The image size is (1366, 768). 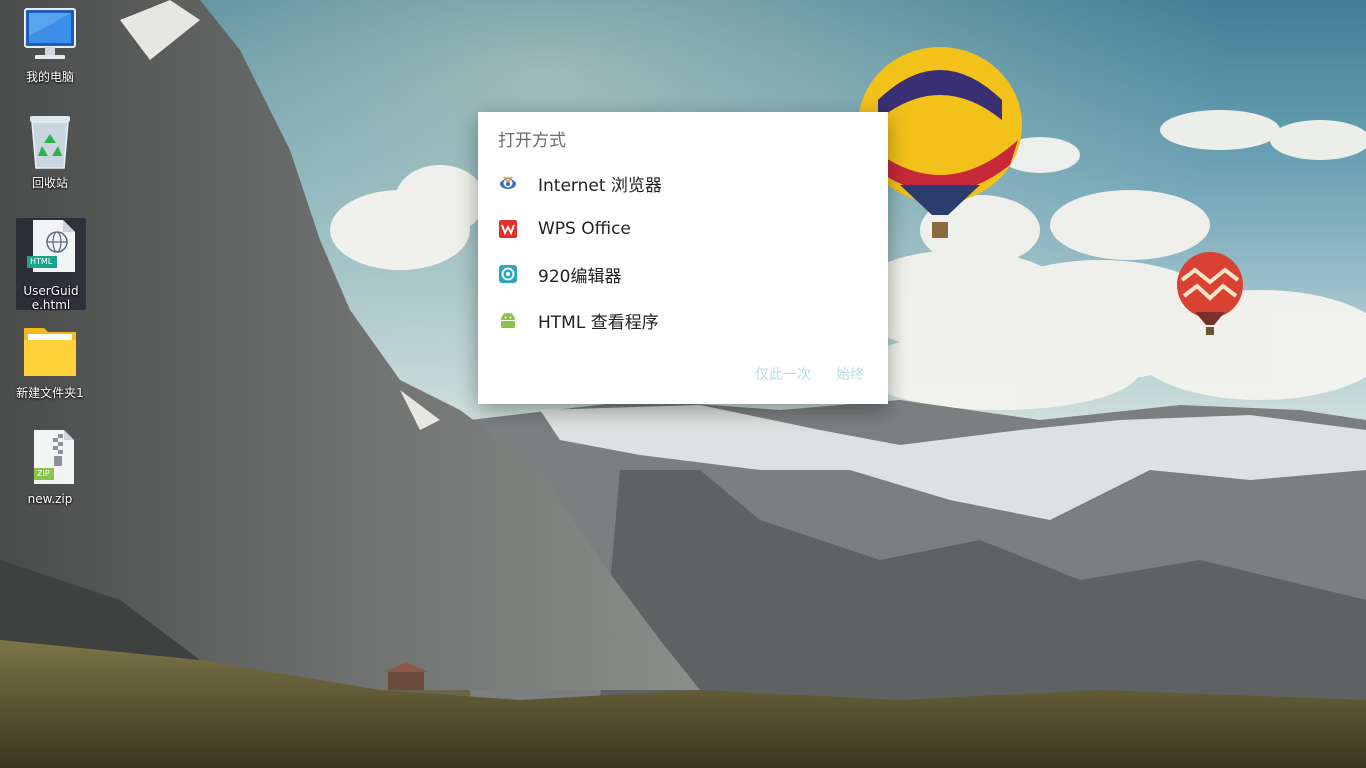 What do you see at coordinates (683, 274) in the screenshot?
I see `app-option-920-editor: 920编辑器` at bounding box center [683, 274].